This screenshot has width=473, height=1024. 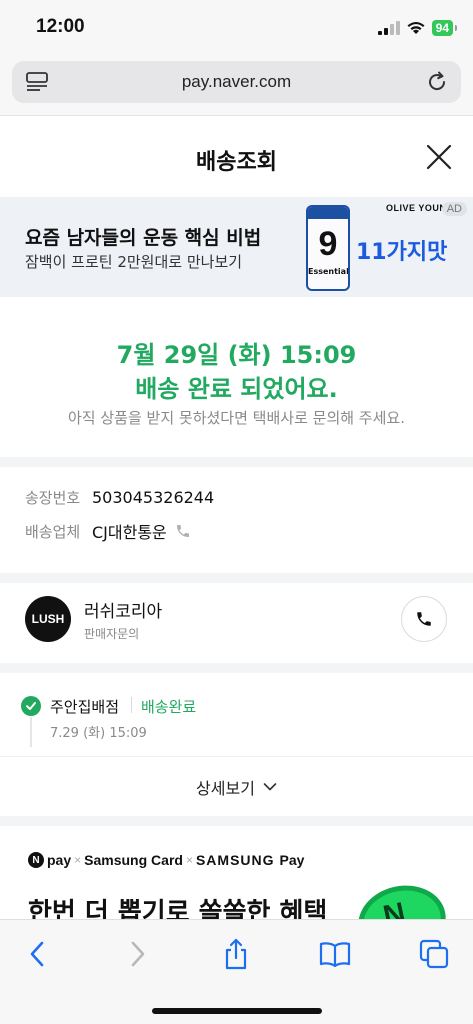 I want to click on close-icon, so click(x=439, y=157).